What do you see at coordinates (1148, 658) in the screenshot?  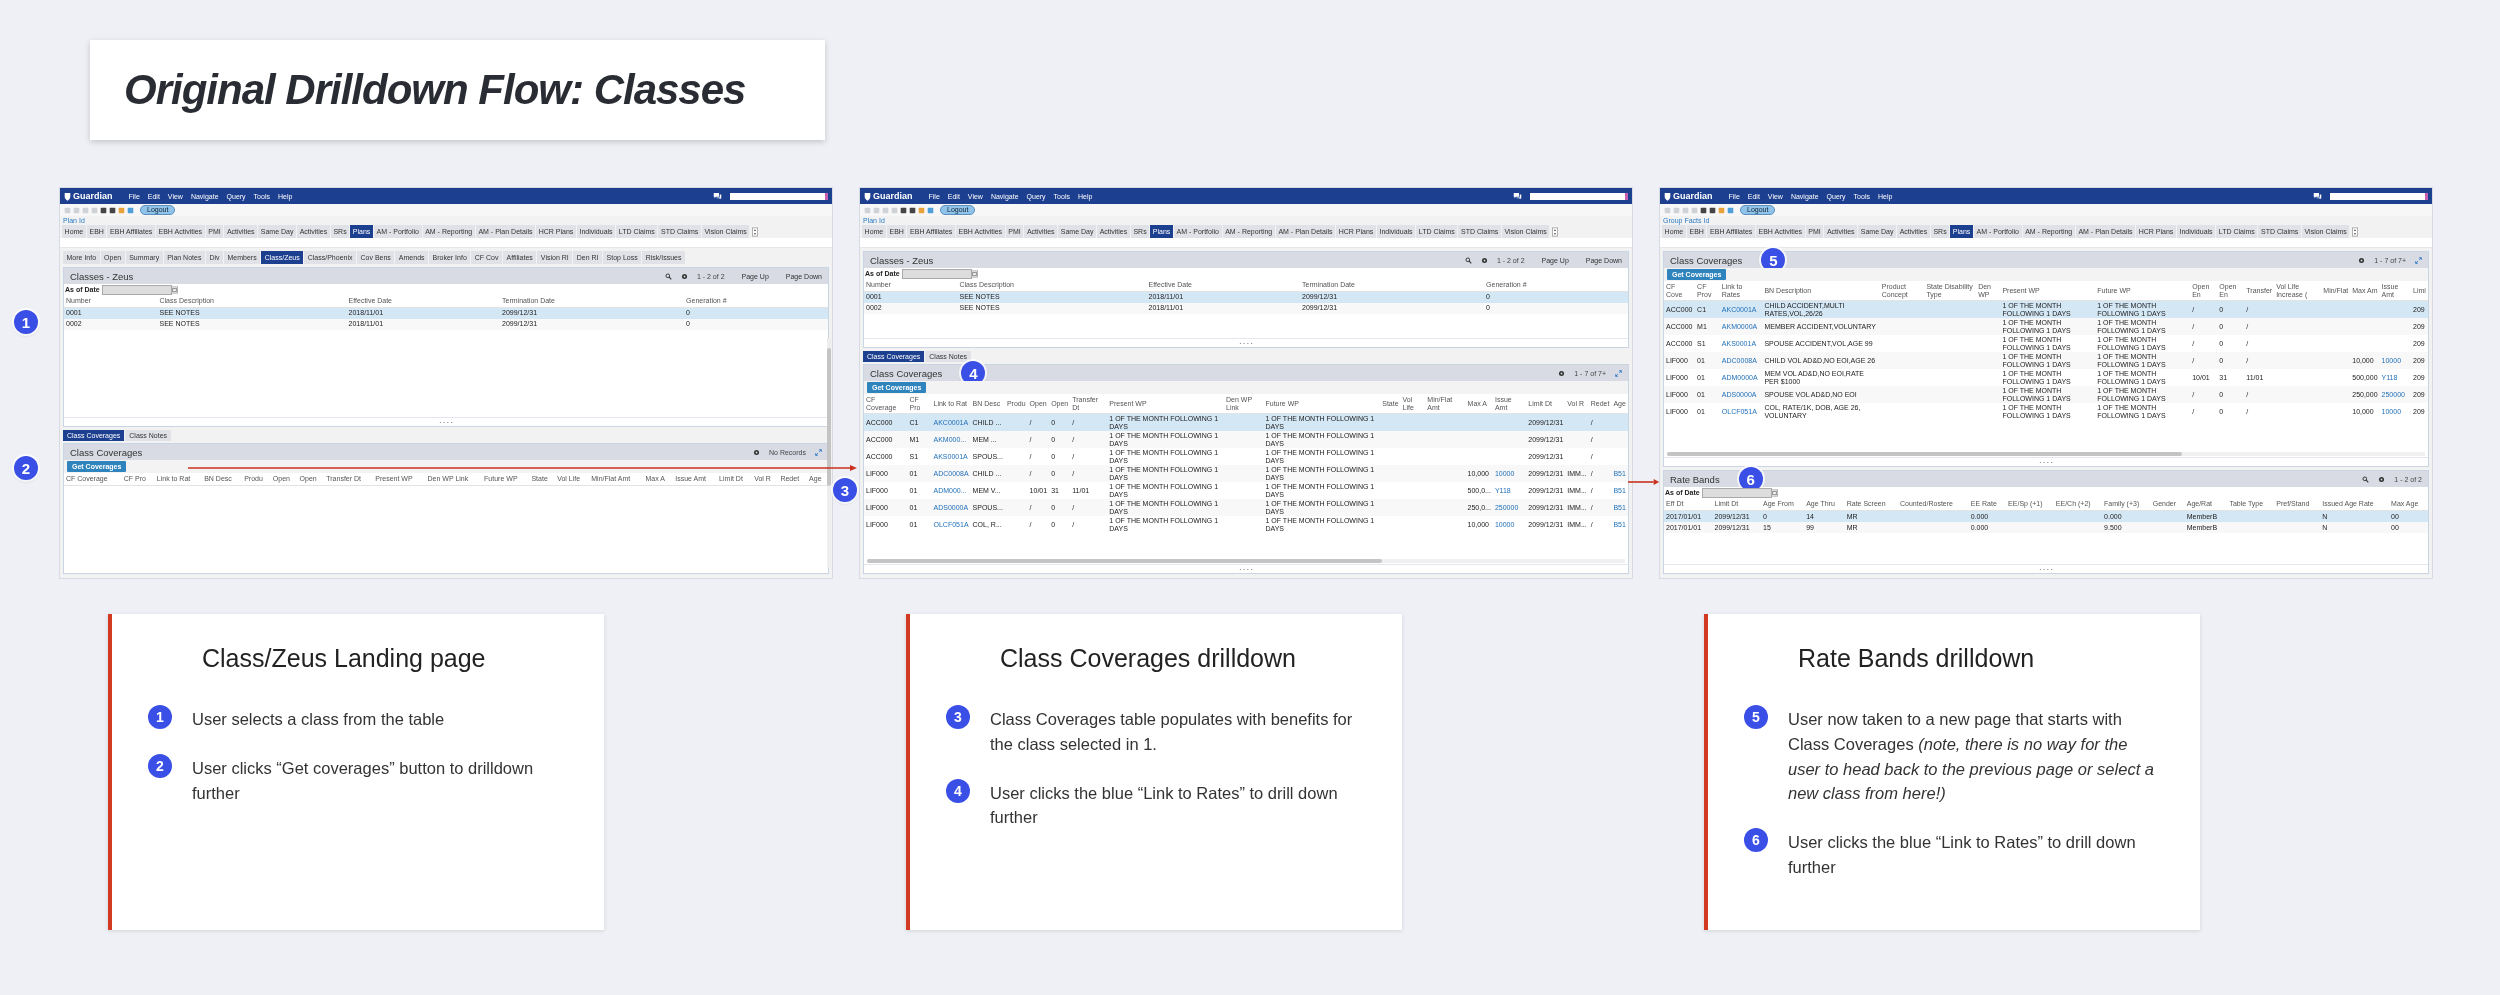 I see `card-title: Class Coverages drilldown` at bounding box center [1148, 658].